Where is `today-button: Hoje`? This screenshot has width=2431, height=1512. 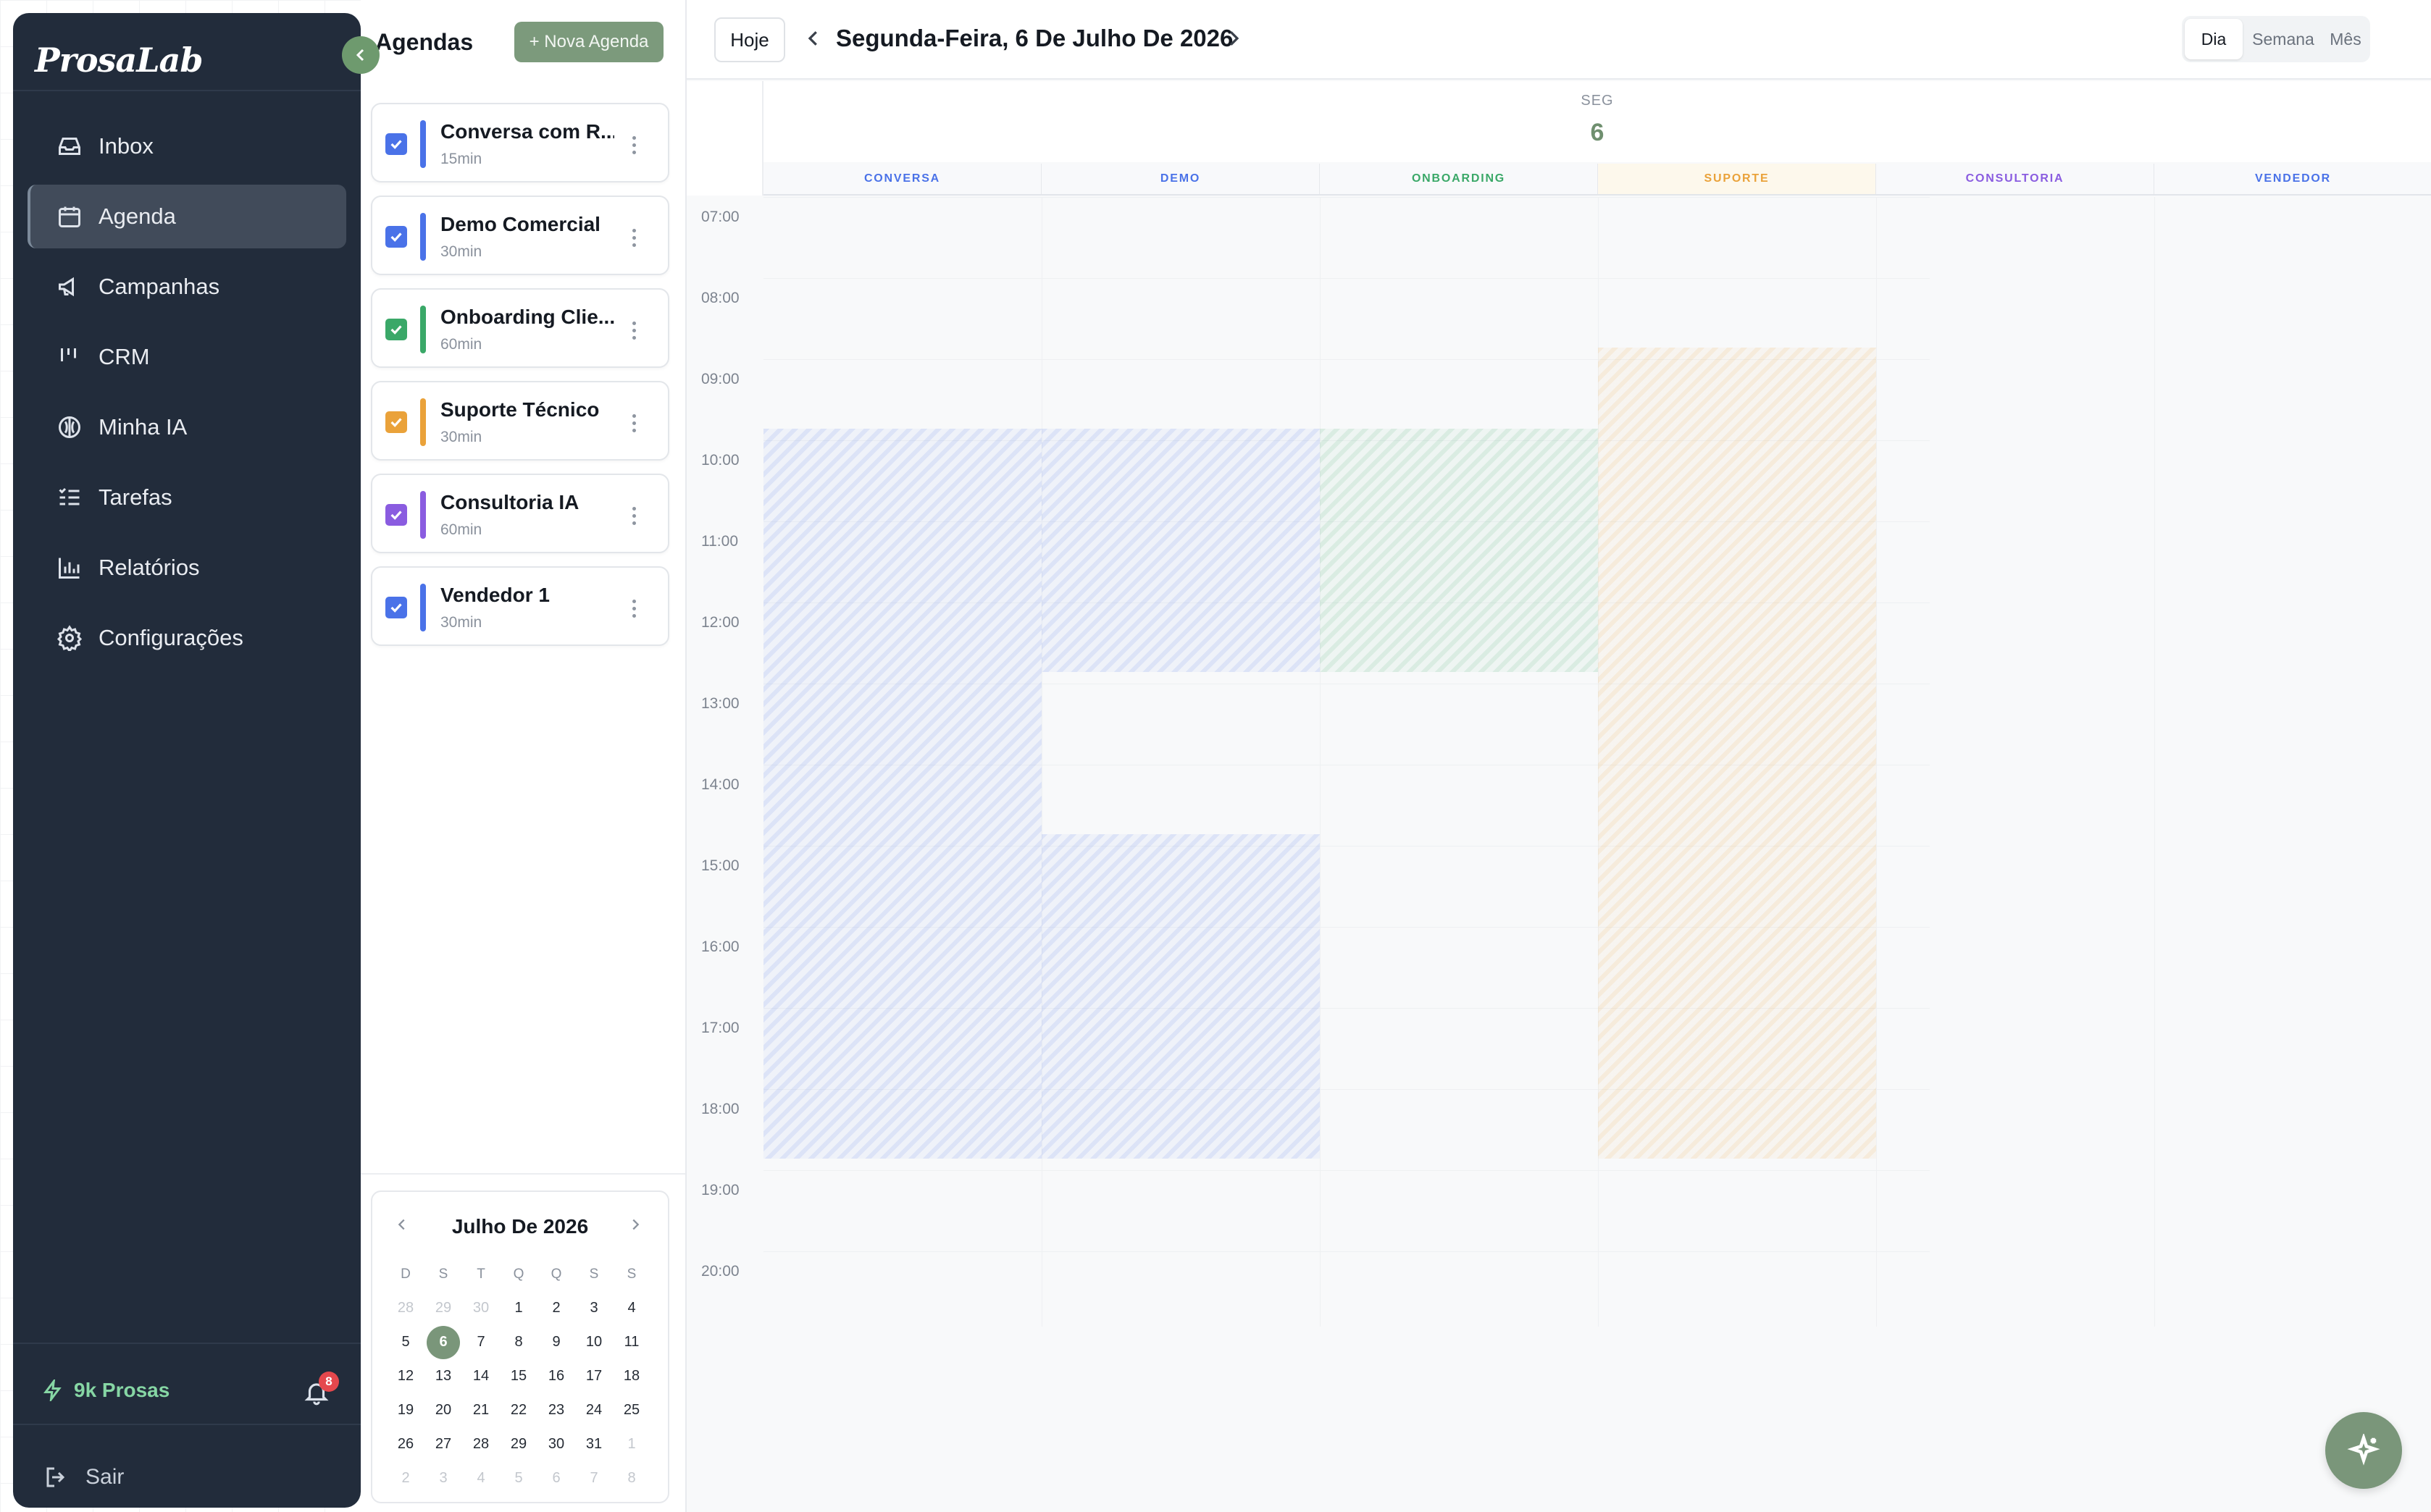
today-button: Hoje is located at coordinates (749, 39).